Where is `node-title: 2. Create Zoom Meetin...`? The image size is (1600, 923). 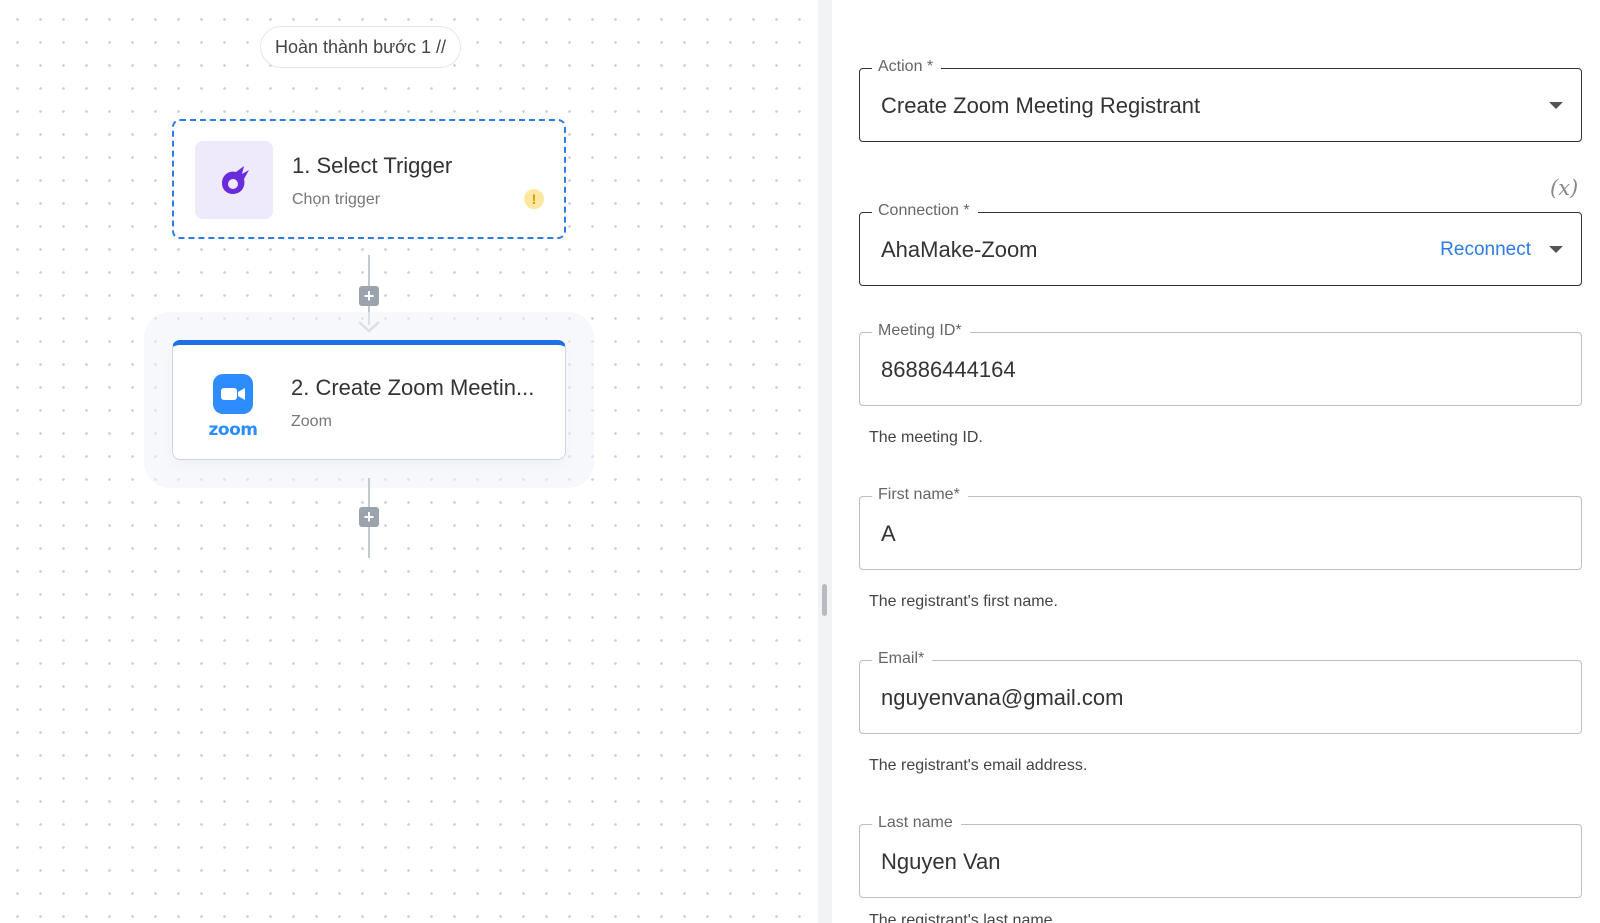
node-title: 2. Create Zoom Meetin... is located at coordinates (413, 387).